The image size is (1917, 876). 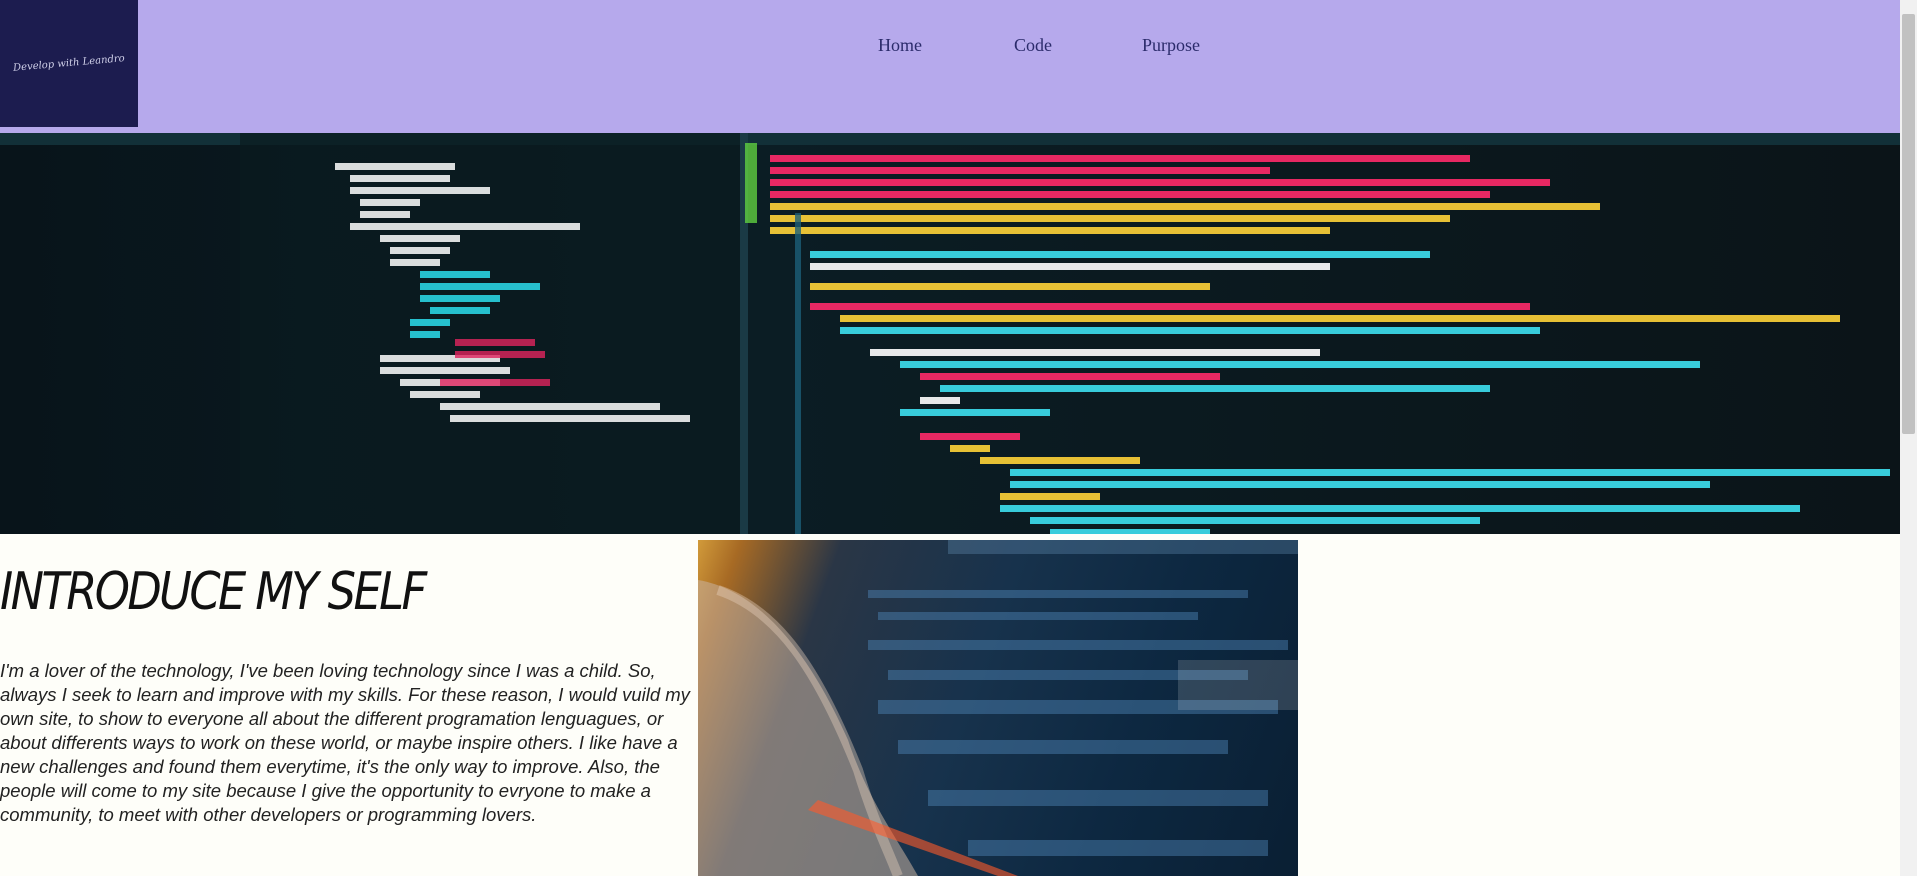 What do you see at coordinates (1171, 45) in the screenshot?
I see `nav-link-purpose: Purpose` at bounding box center [1171, 45].